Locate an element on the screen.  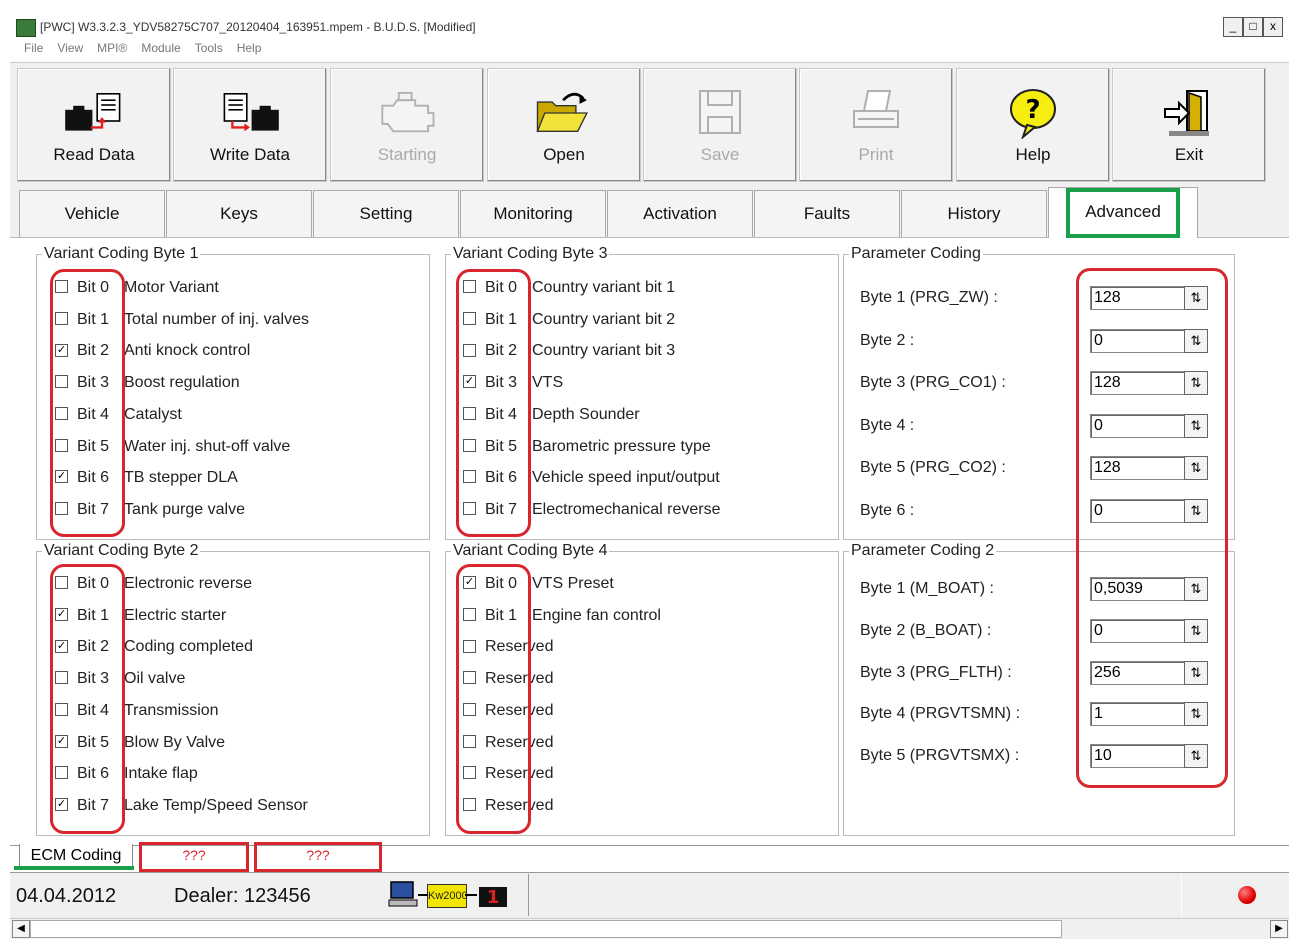
read-data-label: Read Data is located at coordinates (94, 154).